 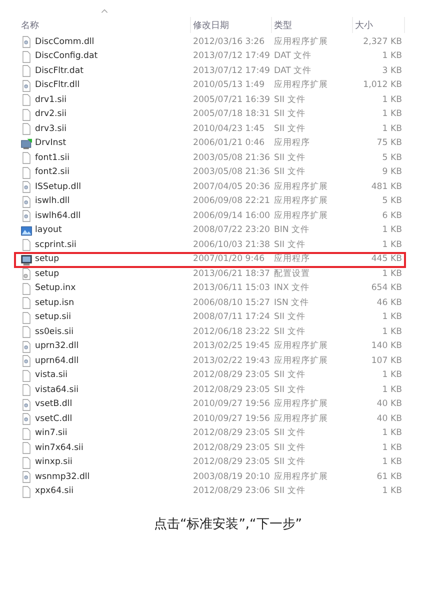 I want to click on file-date: 2012/03/16 3:26, so click(x=229, y=42).